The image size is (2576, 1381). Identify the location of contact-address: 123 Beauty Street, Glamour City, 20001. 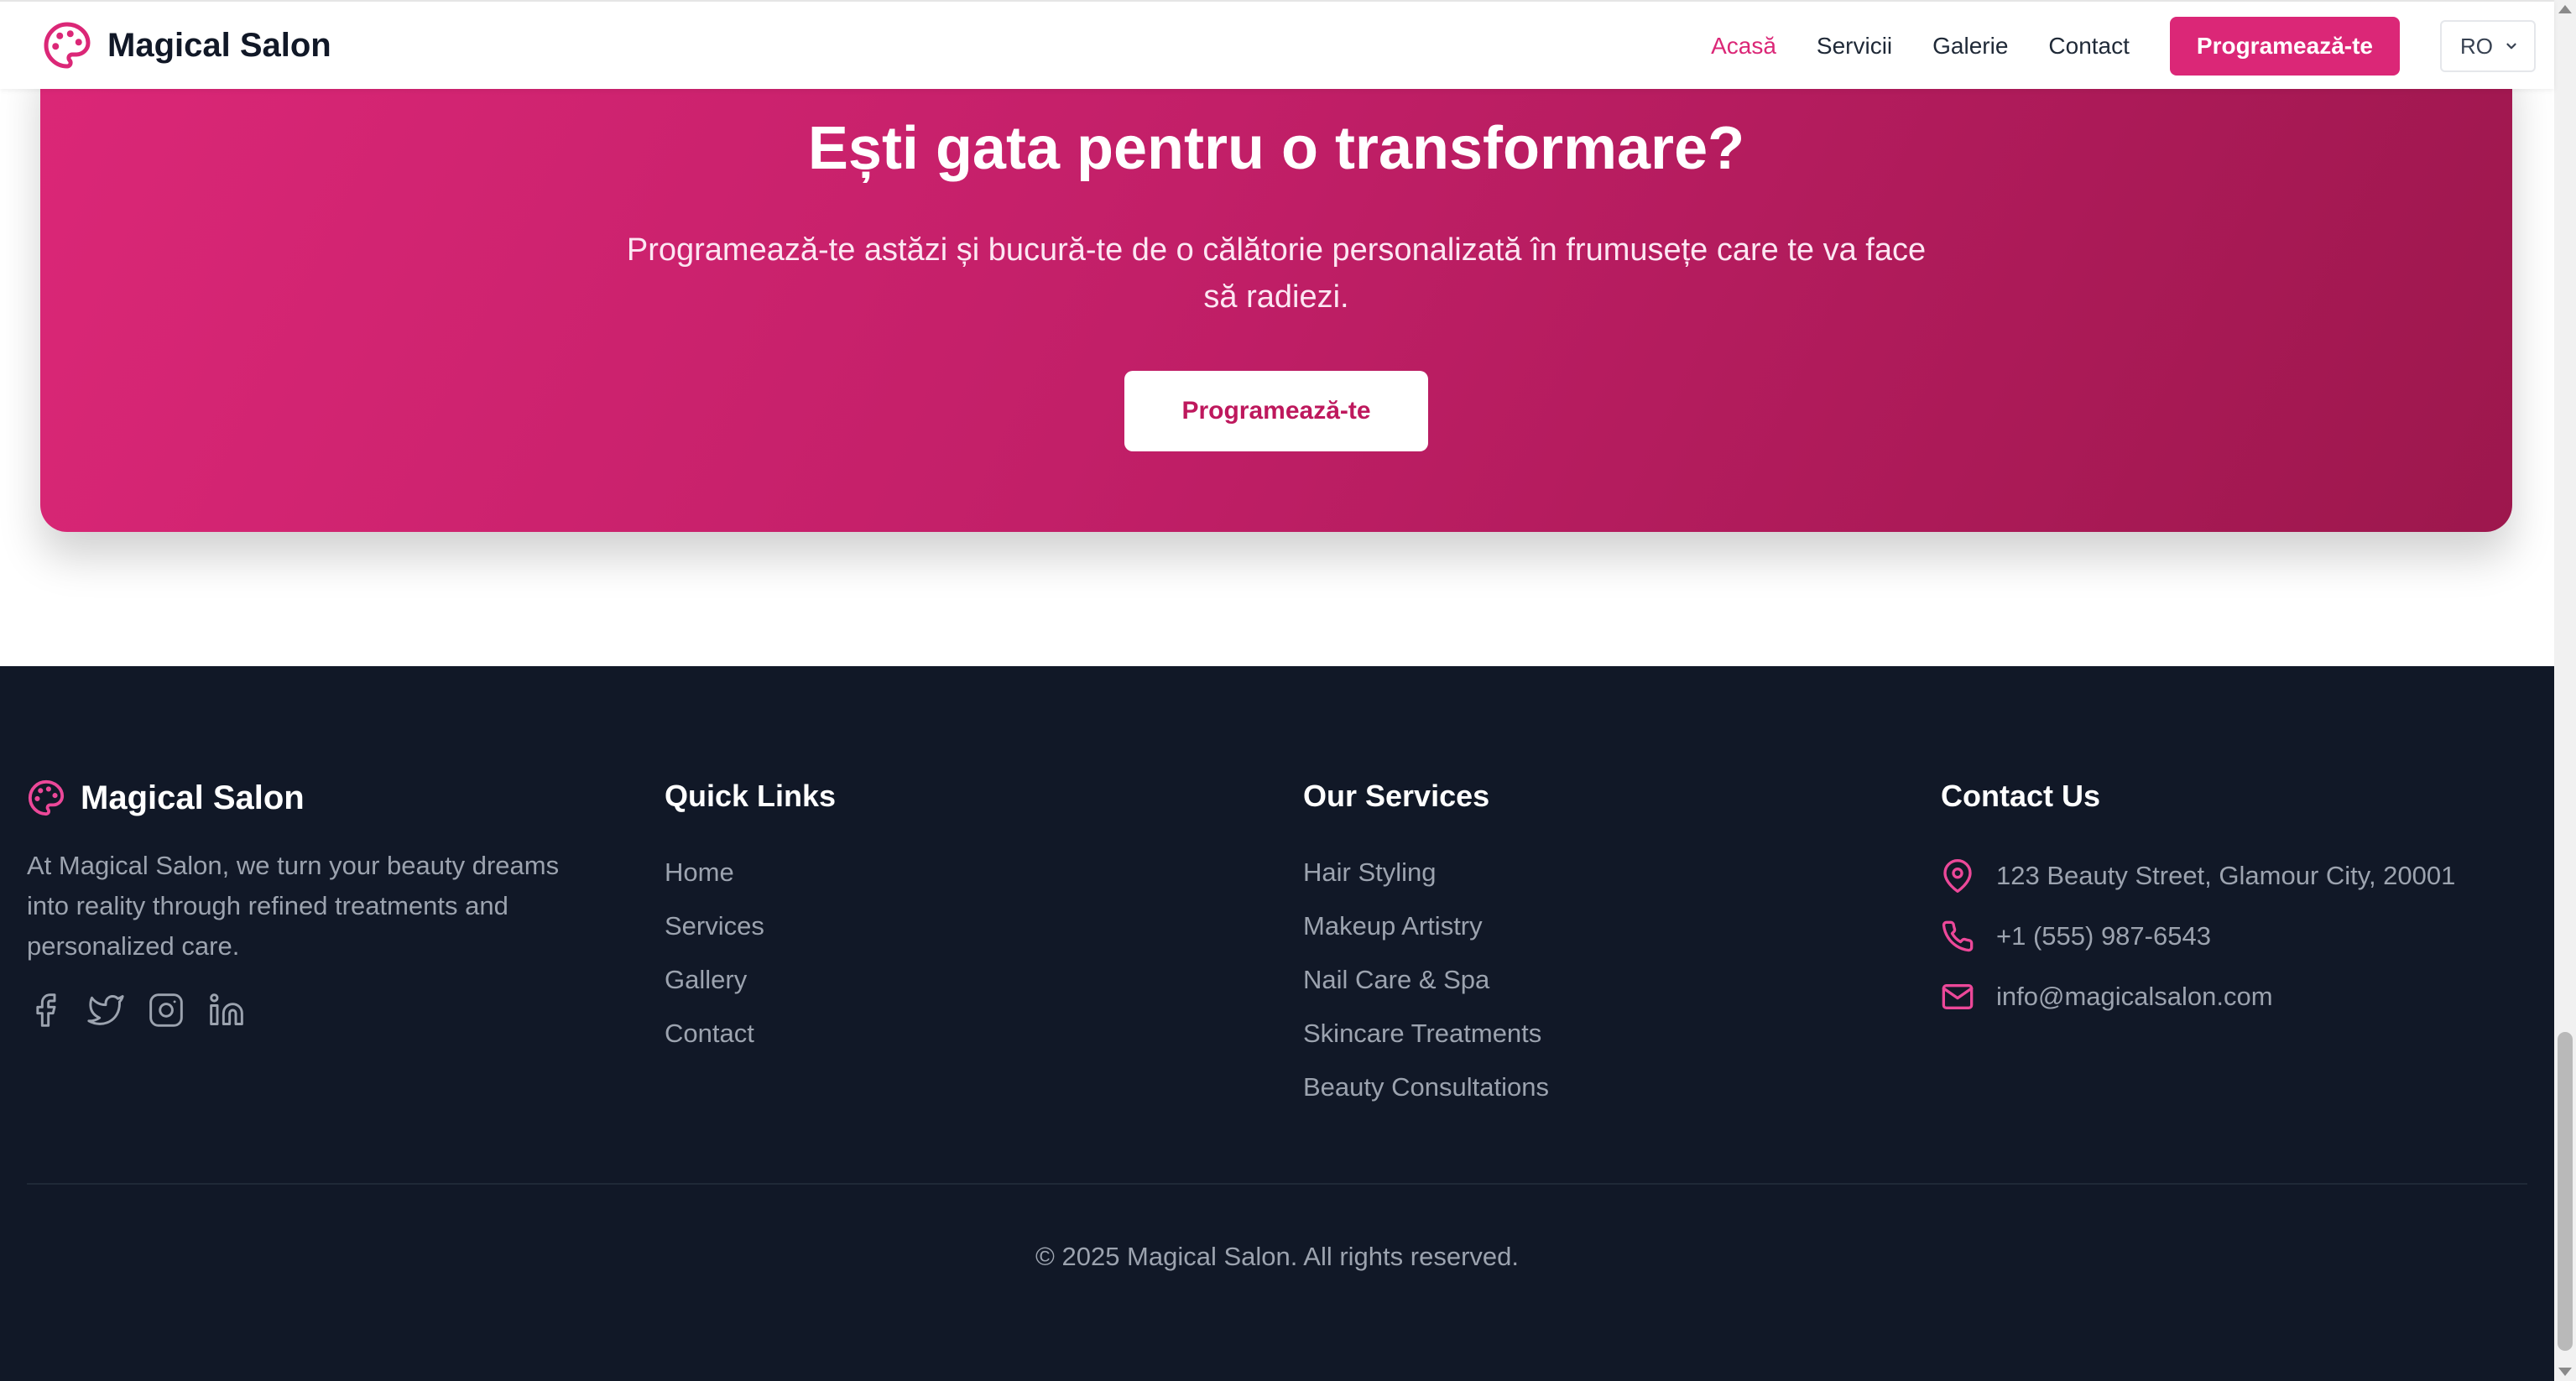
(2226, 875).